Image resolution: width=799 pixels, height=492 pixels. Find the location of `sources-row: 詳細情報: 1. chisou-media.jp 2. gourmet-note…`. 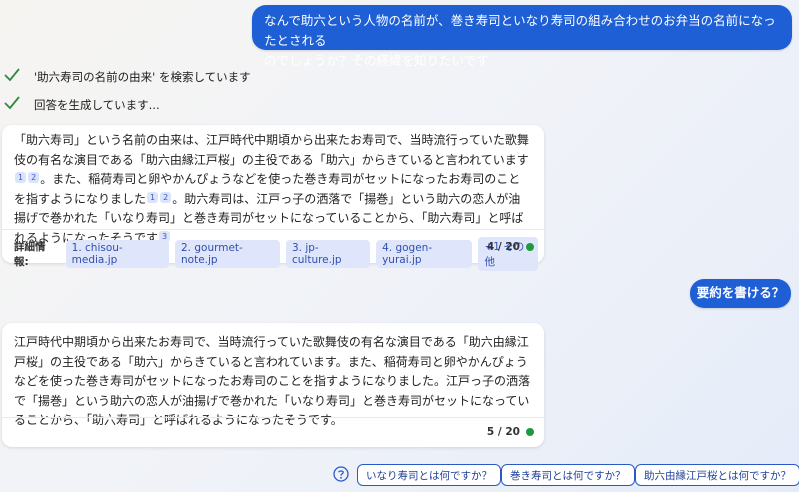

sources-row: 詳細情報: 1. chisou-media.jp 2. gourmet-note… is located at coordinates (279, 254).